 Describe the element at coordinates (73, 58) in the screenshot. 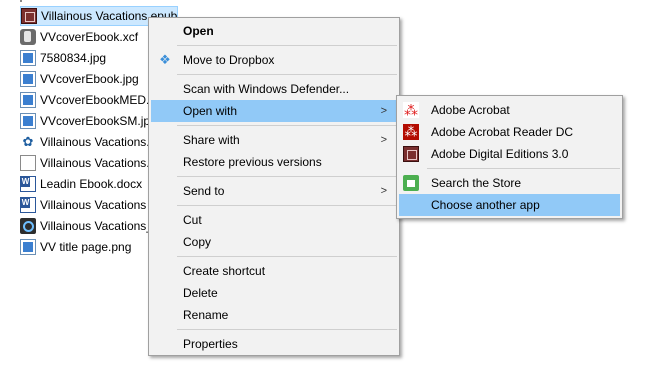

I see `file-name: 7580834.jpg` at that location.